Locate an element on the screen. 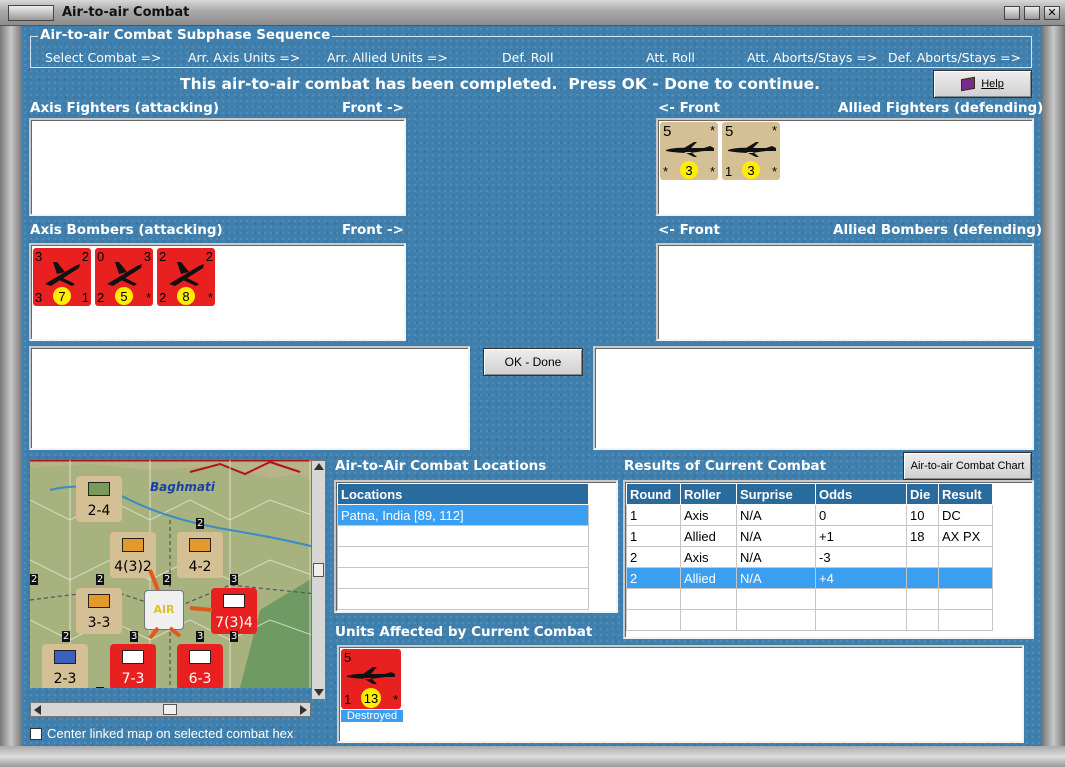  counter-bottom-left: 1 is located at coordinates (348, 699).